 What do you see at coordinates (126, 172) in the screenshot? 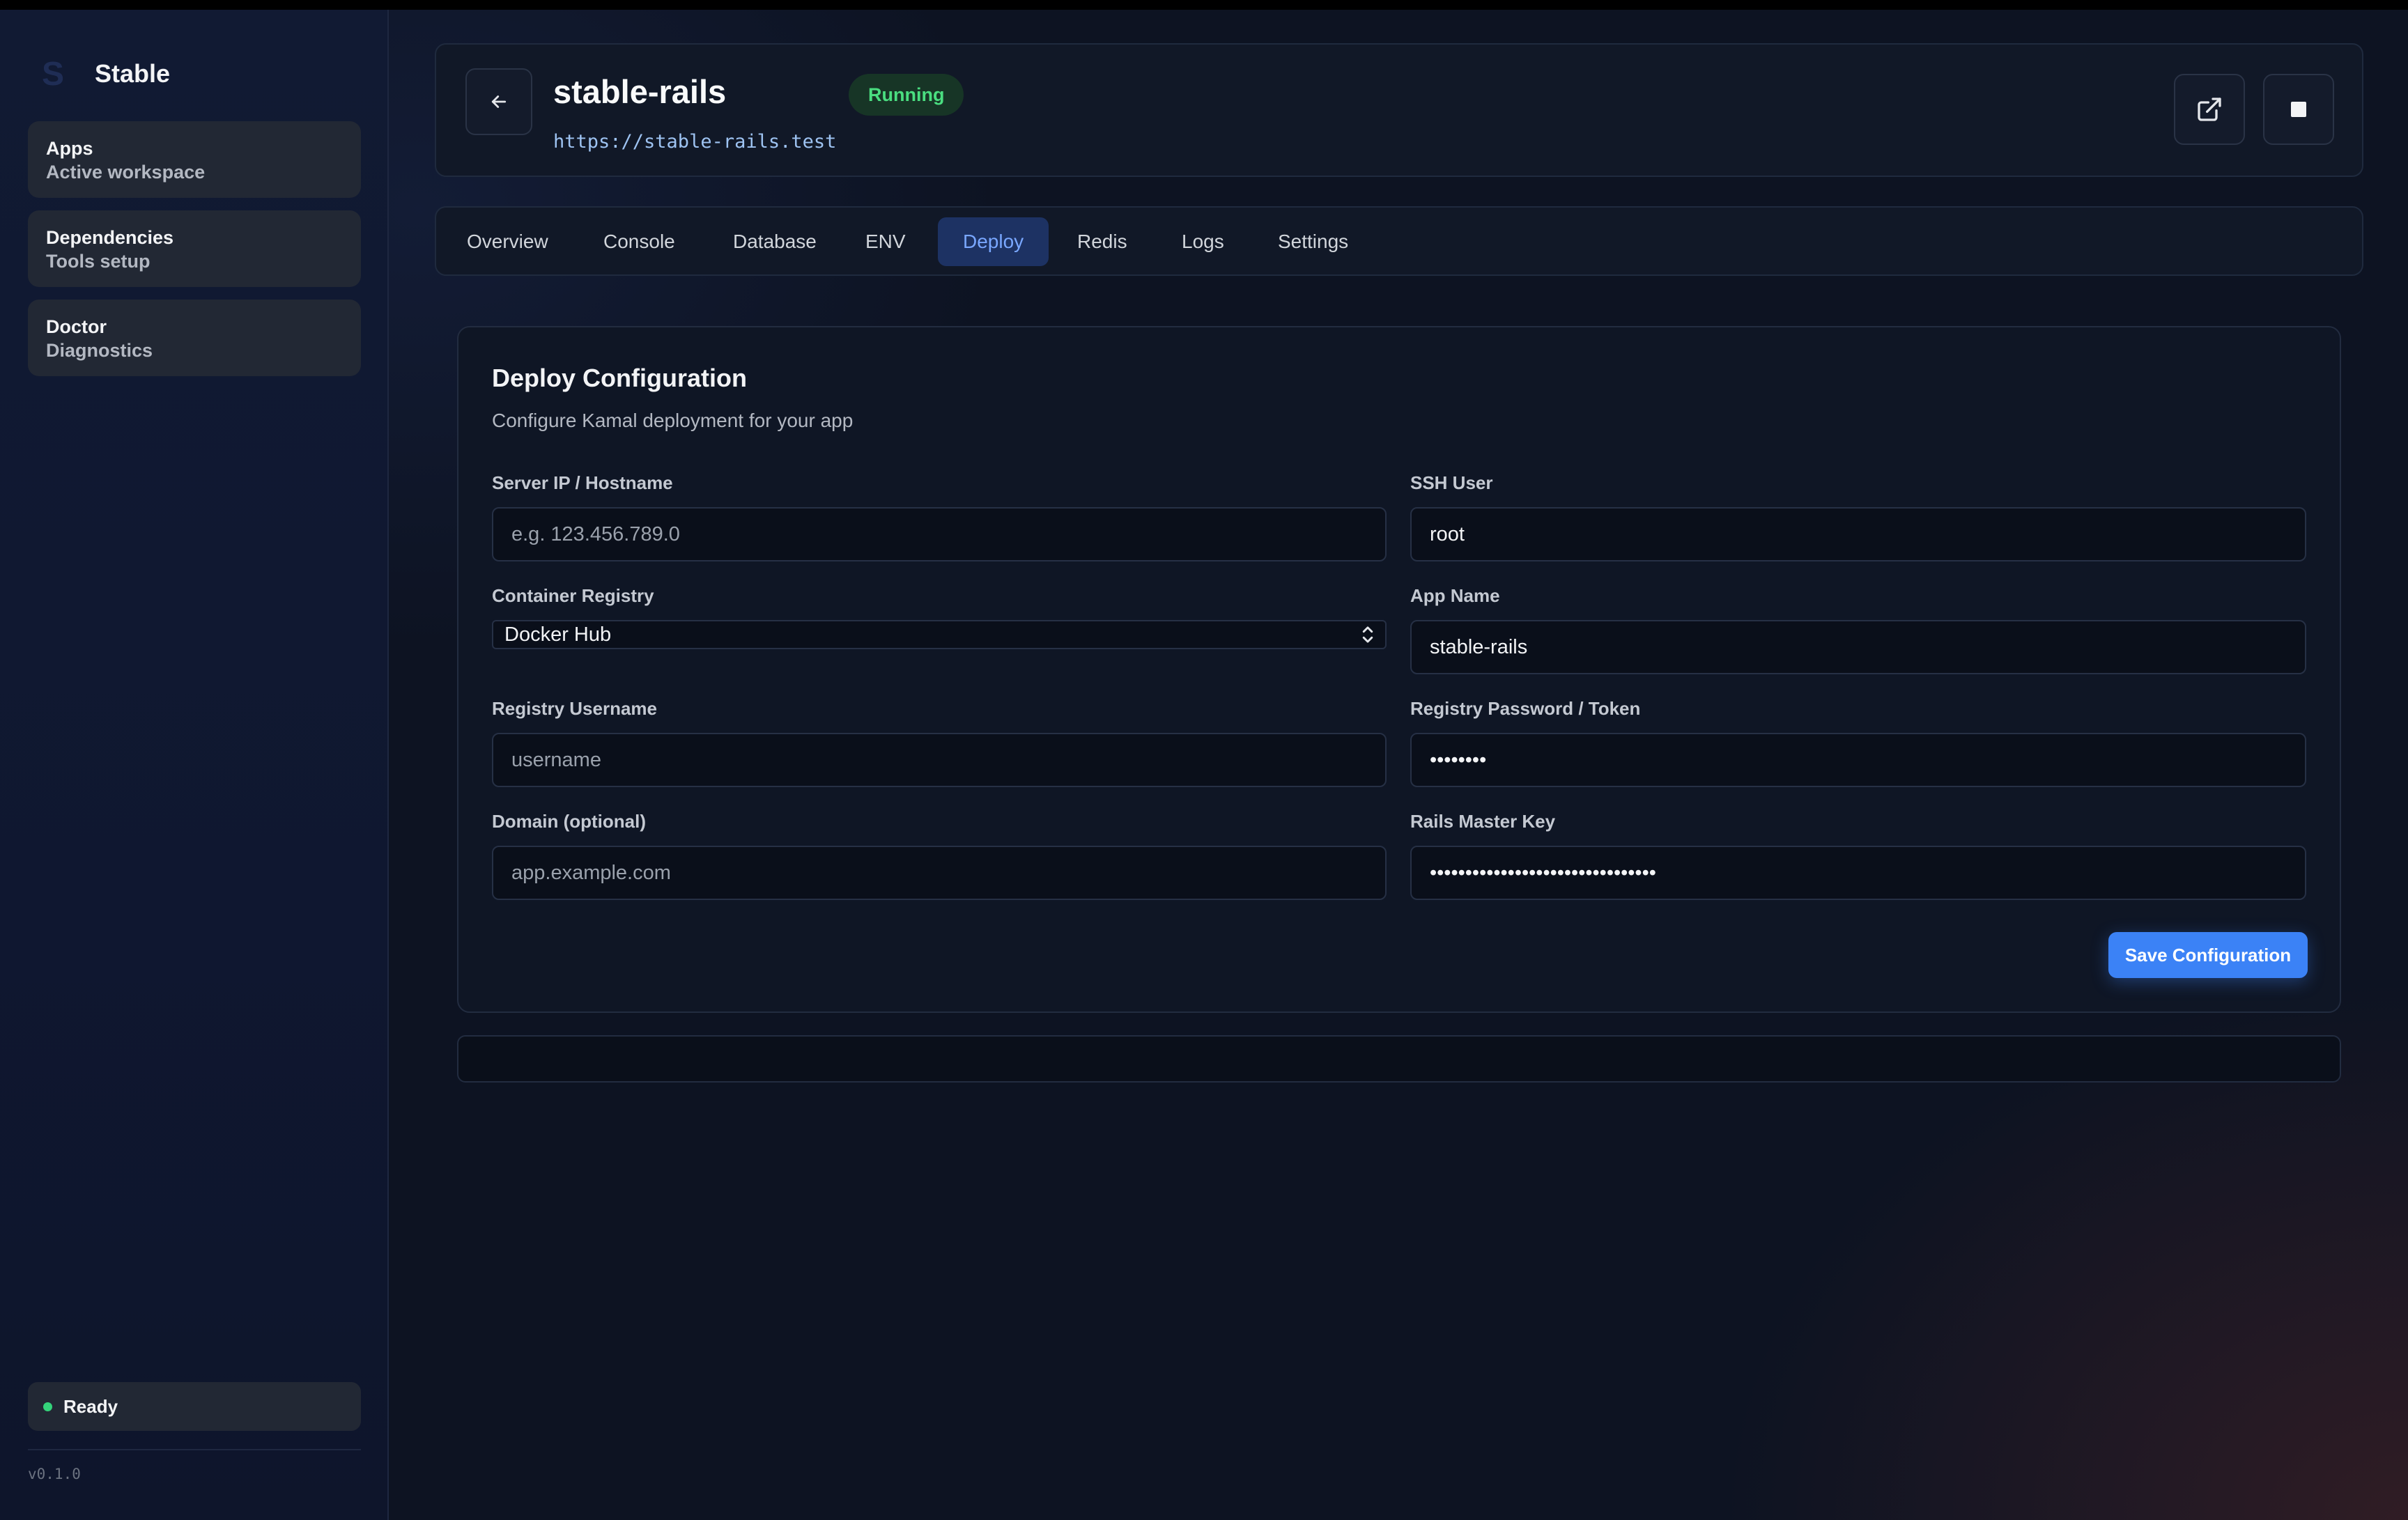
I see `sidebar-item-subtitle: Active workspace` at bounding box center [126, 172].